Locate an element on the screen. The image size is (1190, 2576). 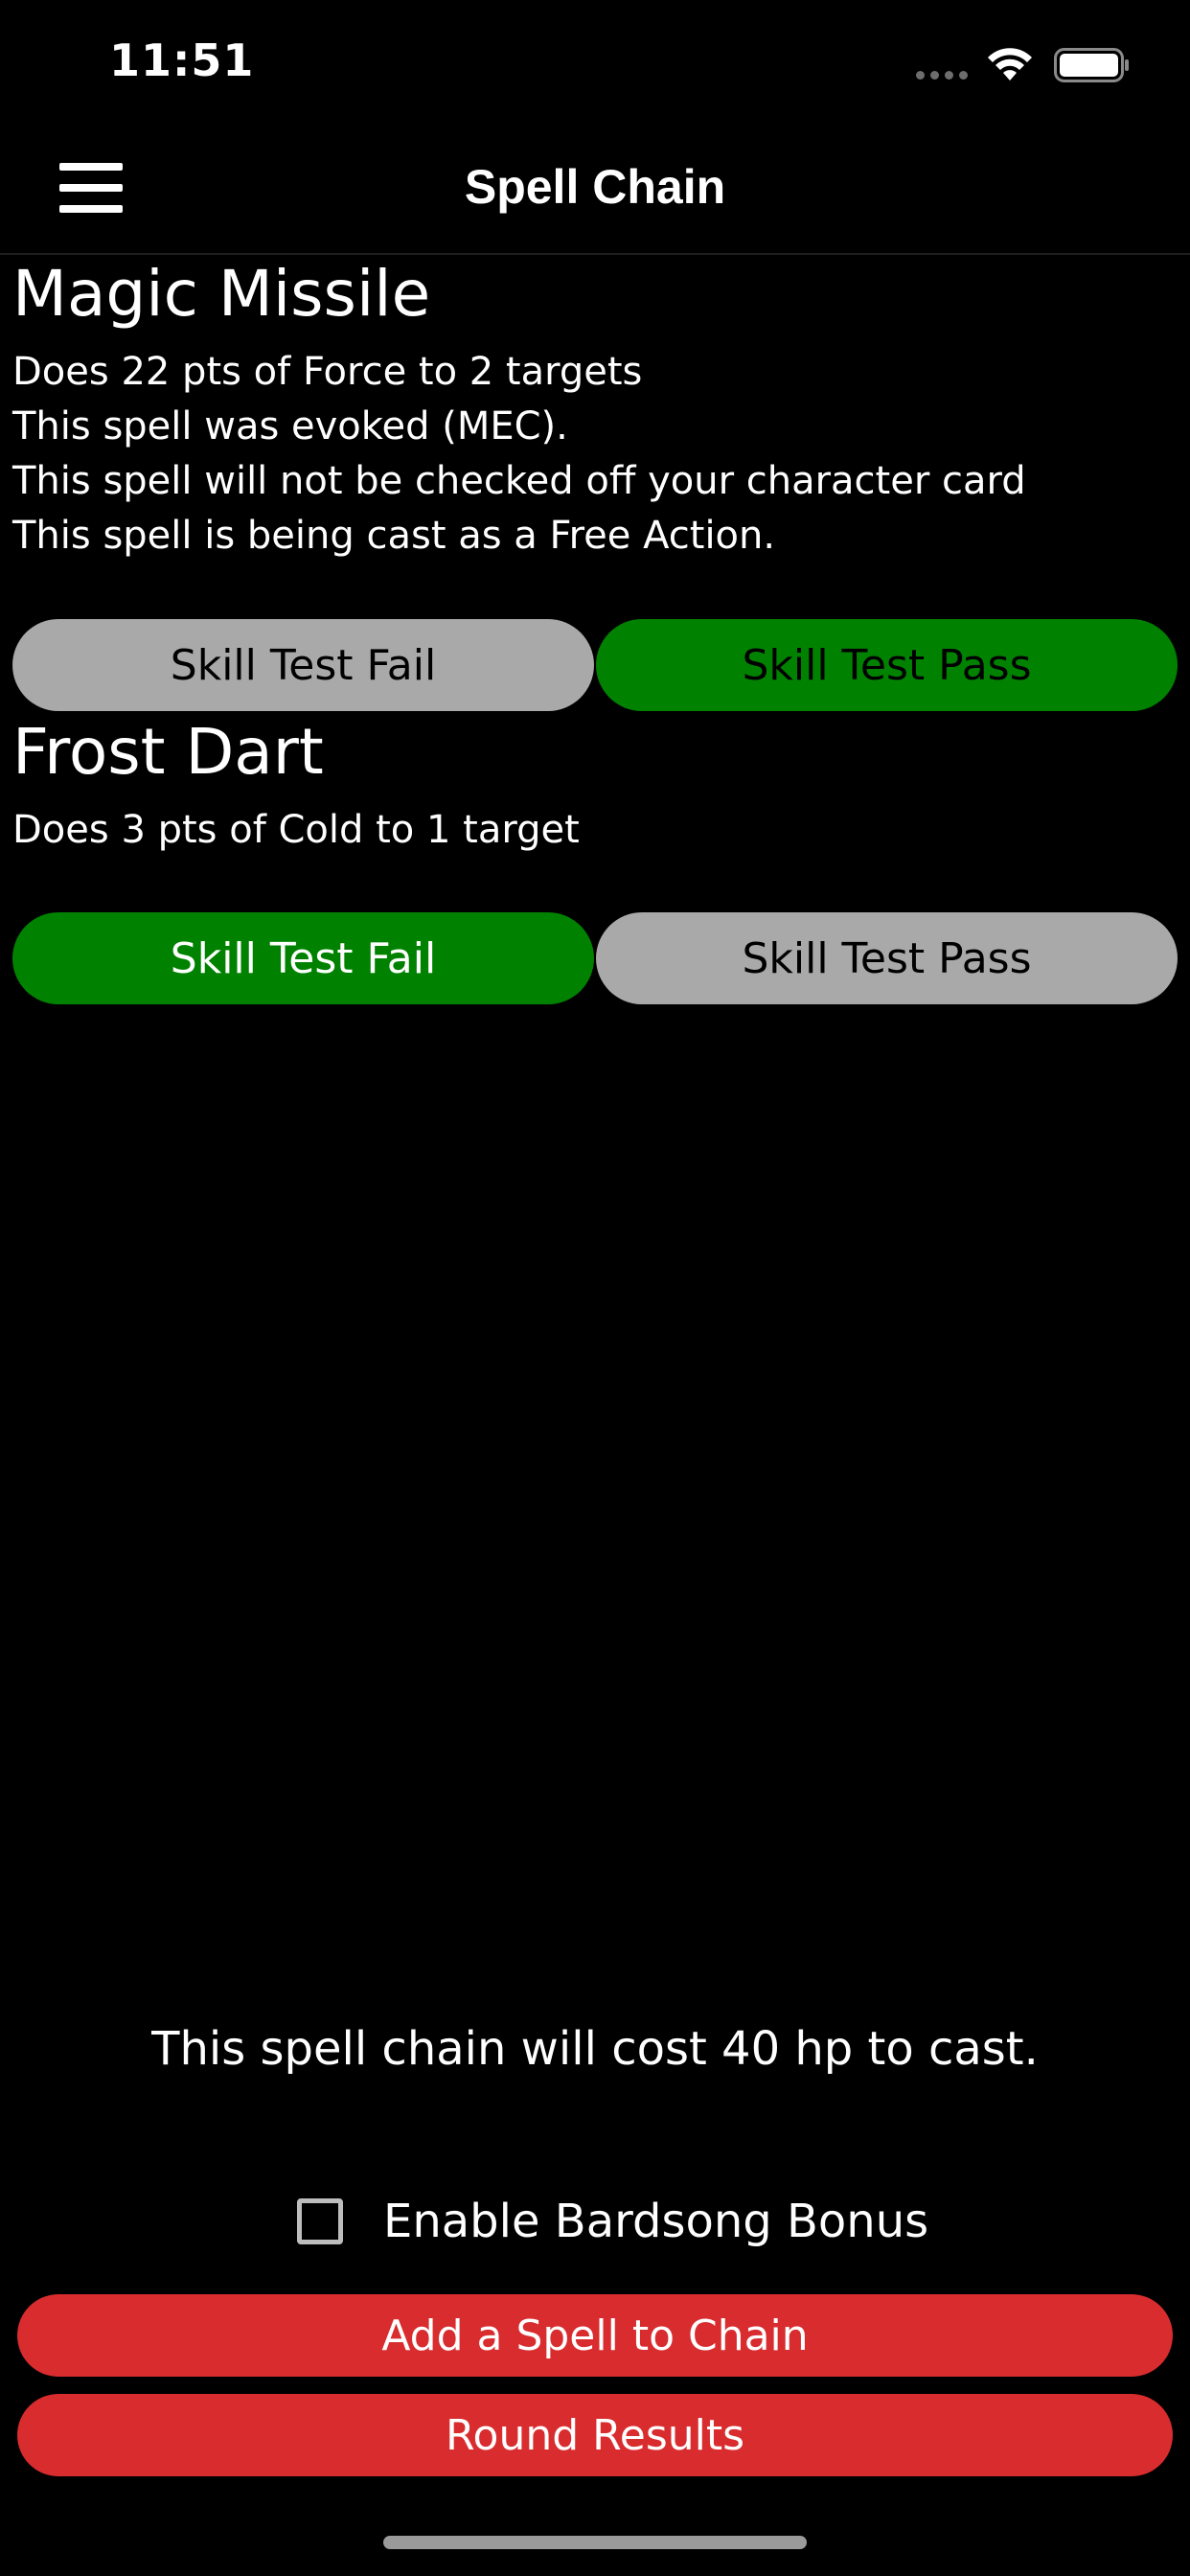
spell-name: Magic Missile is located at coordinates (222, 294).